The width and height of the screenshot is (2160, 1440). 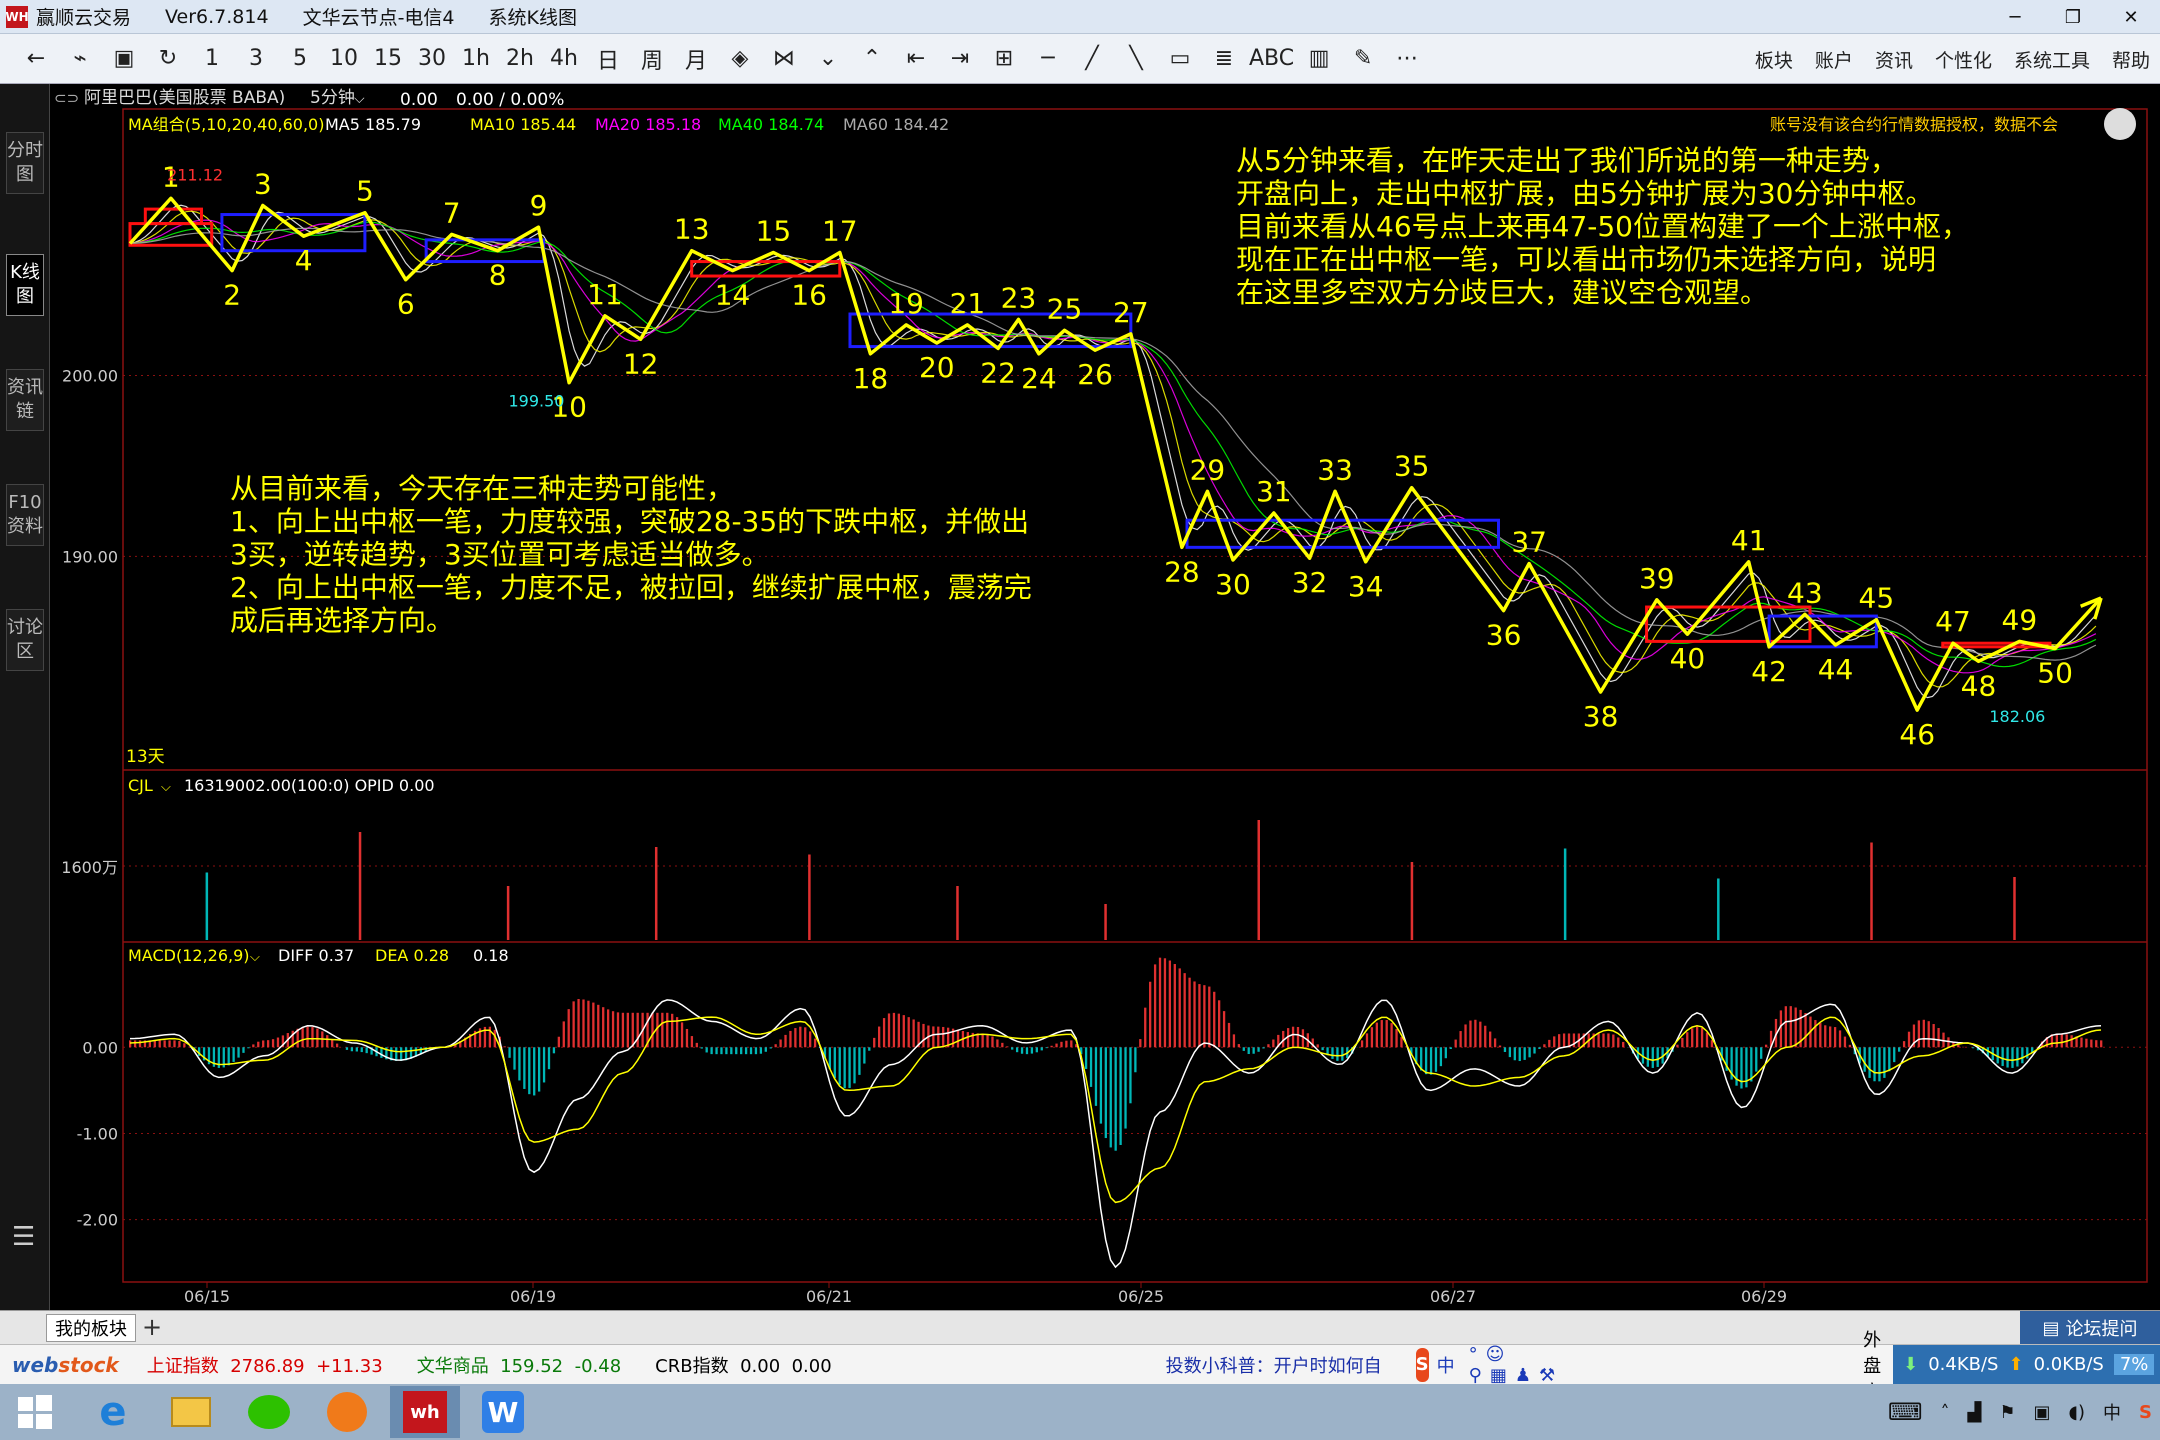 What do you see at coordinates (432, 59) in the screenshot?
I see `toolbar-button: 30` at bounding box center [432, 59].